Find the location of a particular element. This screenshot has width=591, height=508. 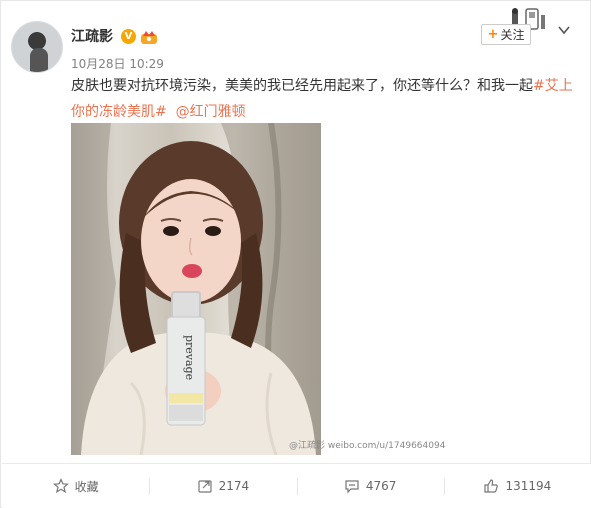

chevron-down-icon is located at coordinates (564, 30).